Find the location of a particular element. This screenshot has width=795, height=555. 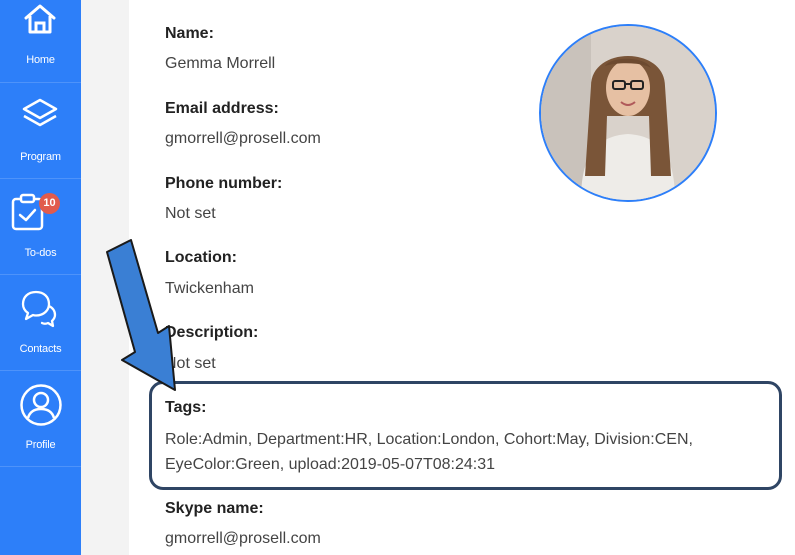

tags-label: Tags: is located at coordinates (186, 407).